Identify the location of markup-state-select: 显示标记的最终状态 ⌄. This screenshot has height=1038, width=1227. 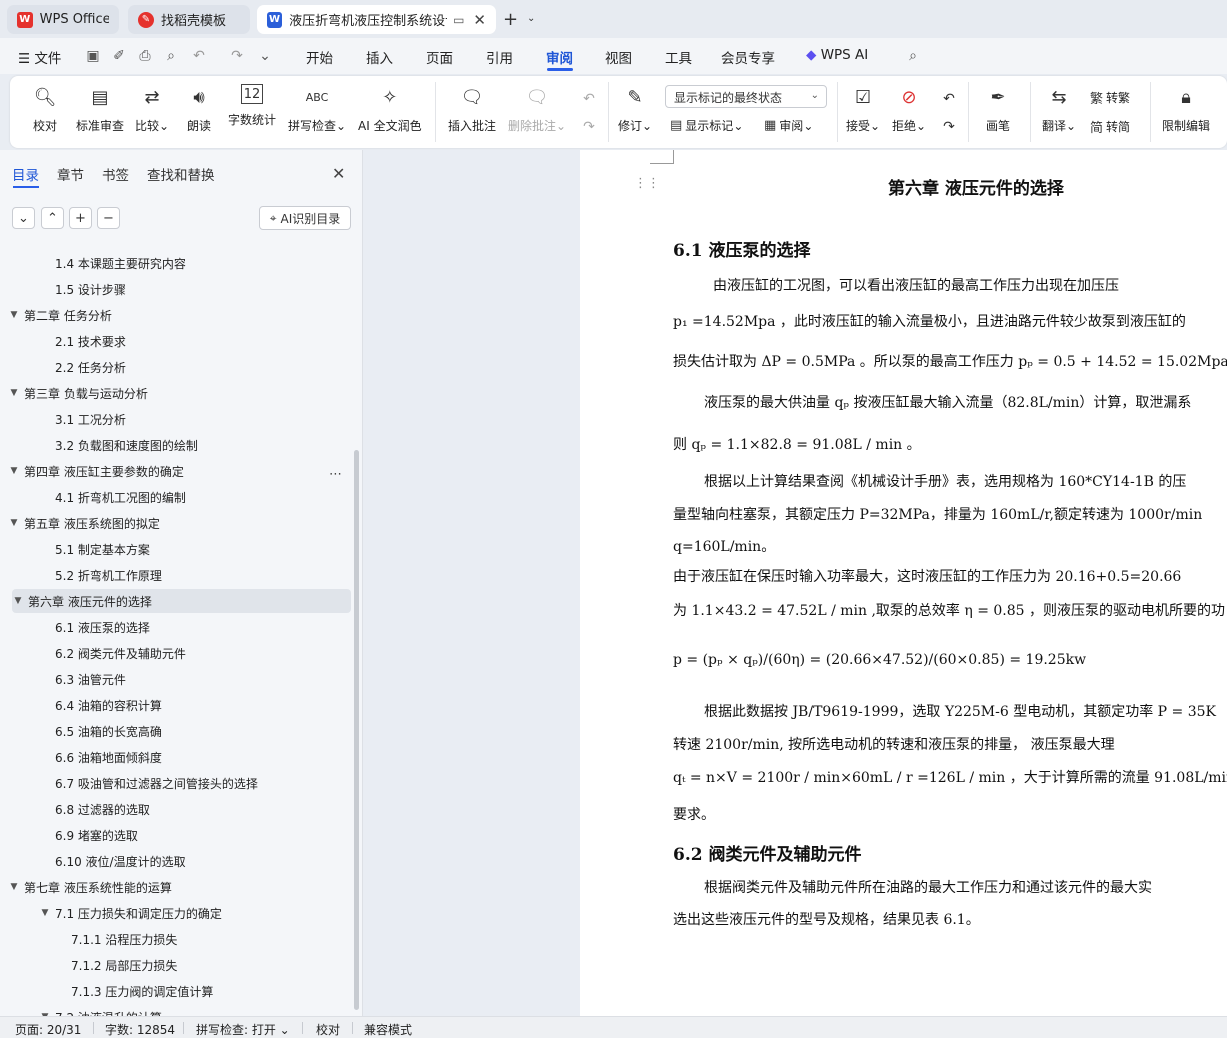
(746, 96).